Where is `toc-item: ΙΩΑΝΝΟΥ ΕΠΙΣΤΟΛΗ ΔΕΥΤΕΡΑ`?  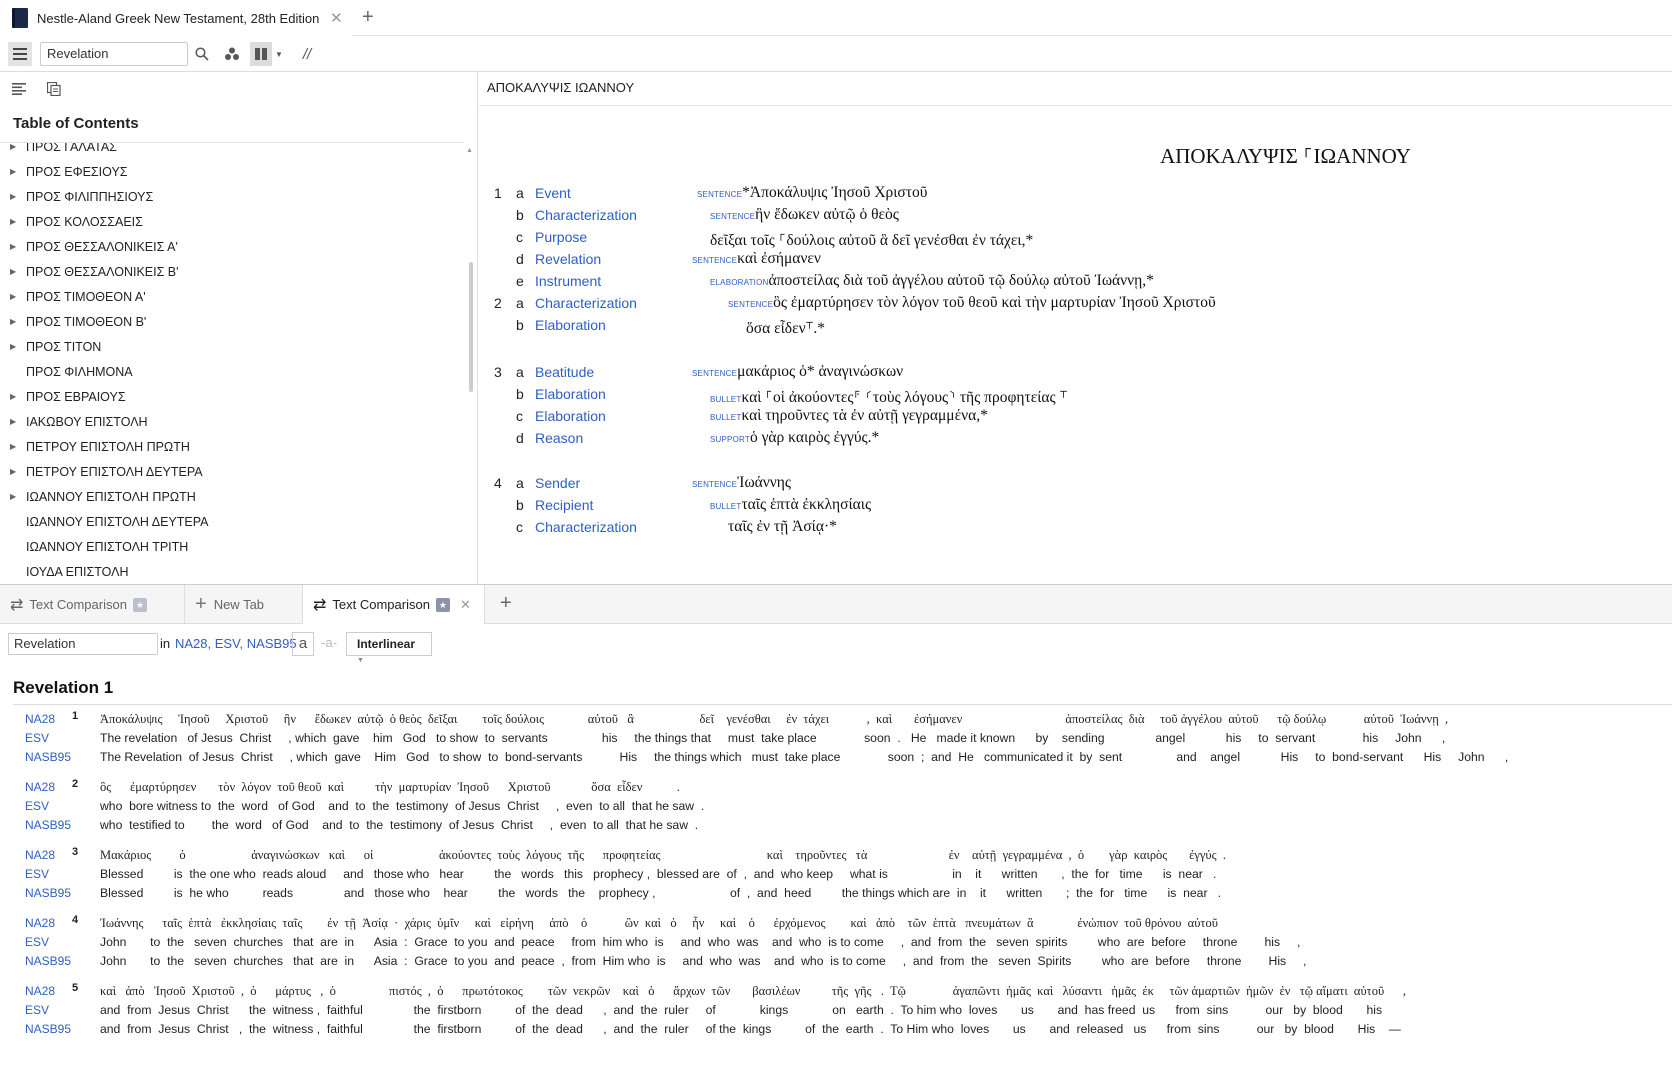 toc-item: ΙΩΑΝΝΟΥ ΕΠΙΣΤΟΛΗ ΔΕΥΤΕΡΑ is located at coordinates (232, 521).